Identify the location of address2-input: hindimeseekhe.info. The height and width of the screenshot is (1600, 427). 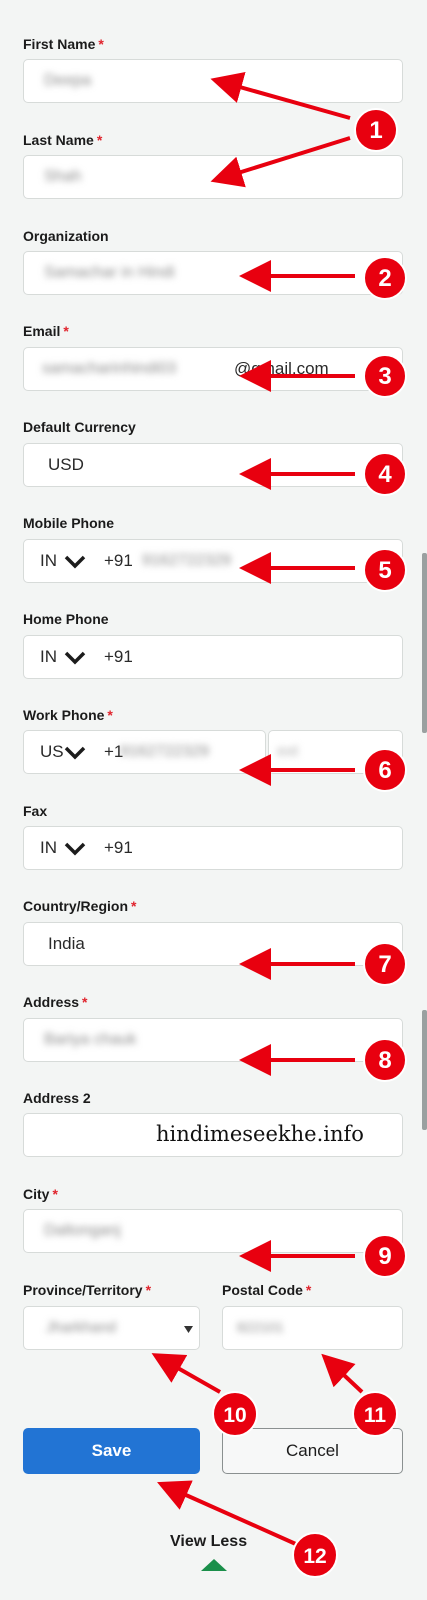
(213, 1135).